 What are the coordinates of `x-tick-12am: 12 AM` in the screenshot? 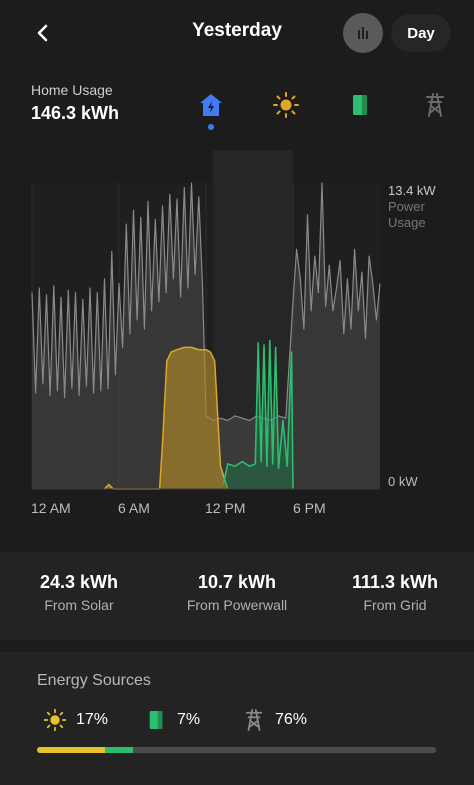 It's located at (51, 508).